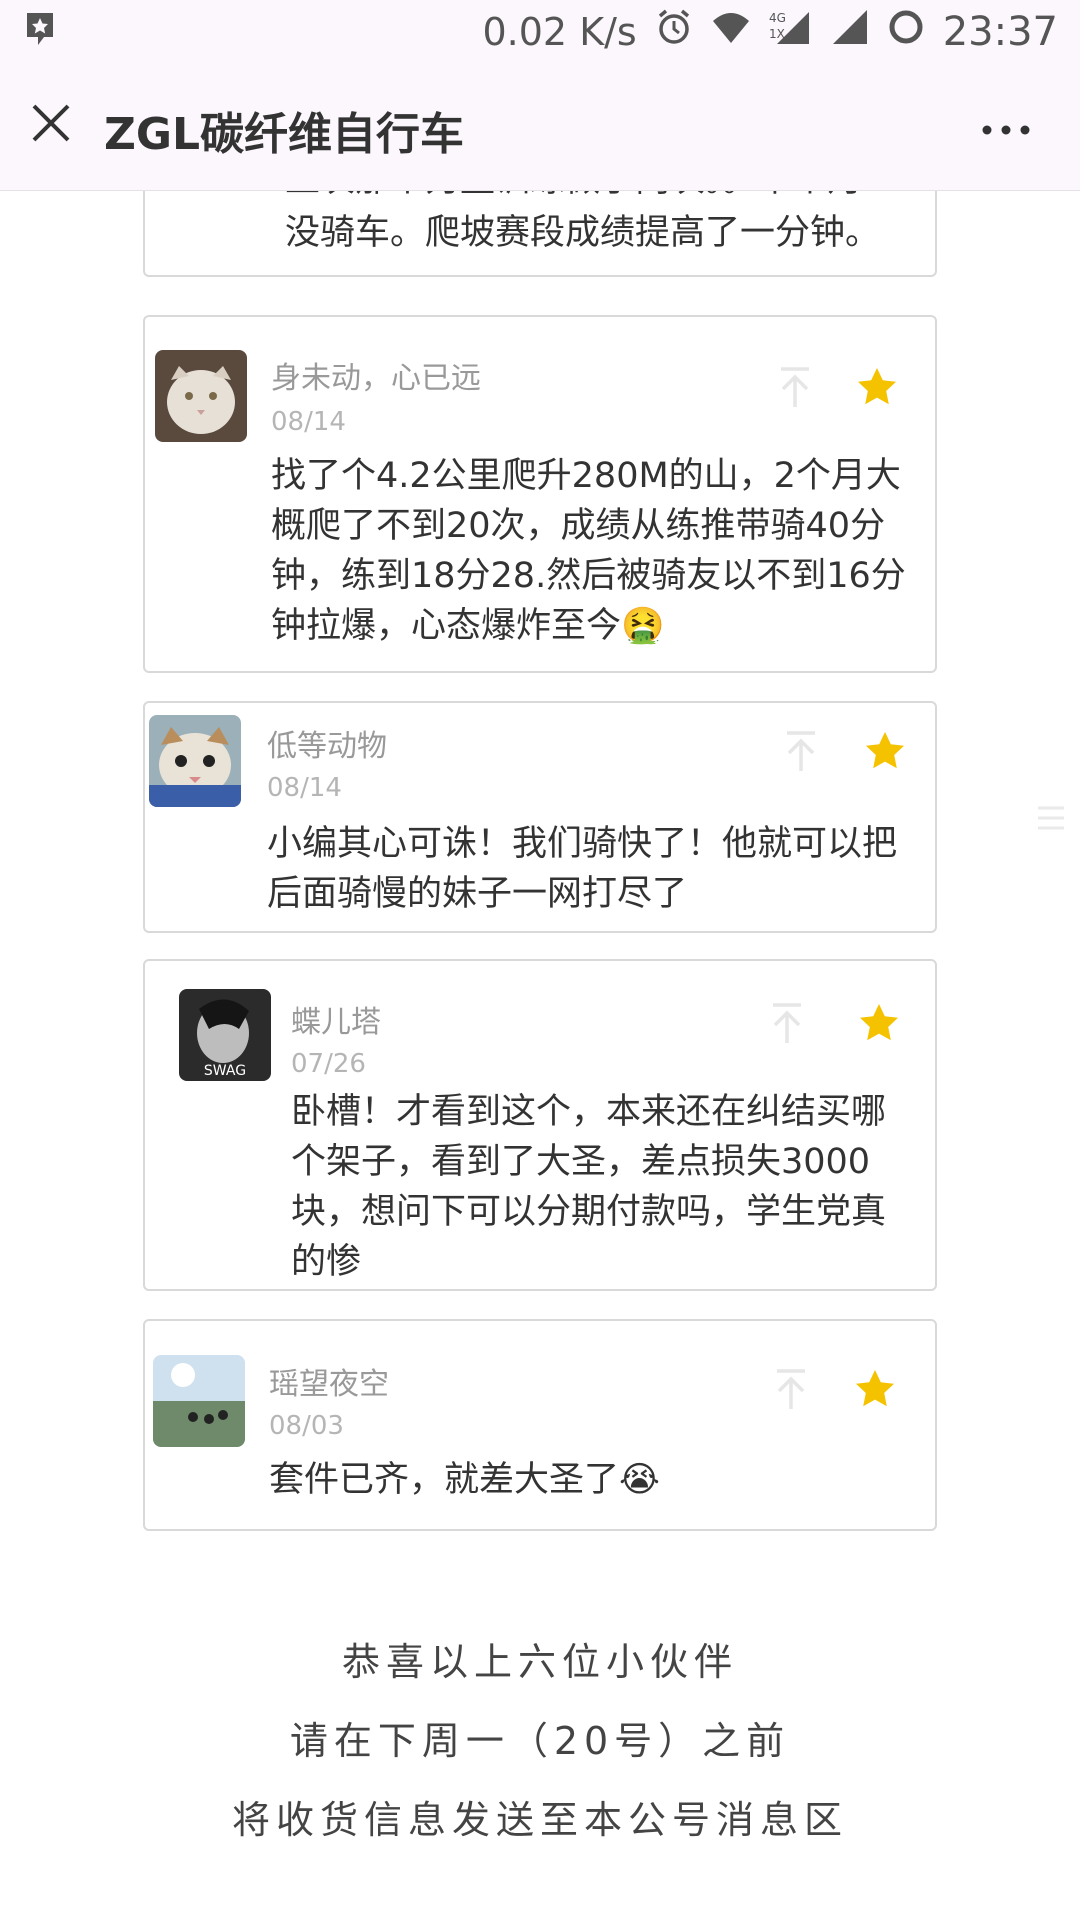 This screenshot has width=1080, height=1920. I want to click on comment-text: 套件已齐，就差大圣了😭, so click(589, 1480).